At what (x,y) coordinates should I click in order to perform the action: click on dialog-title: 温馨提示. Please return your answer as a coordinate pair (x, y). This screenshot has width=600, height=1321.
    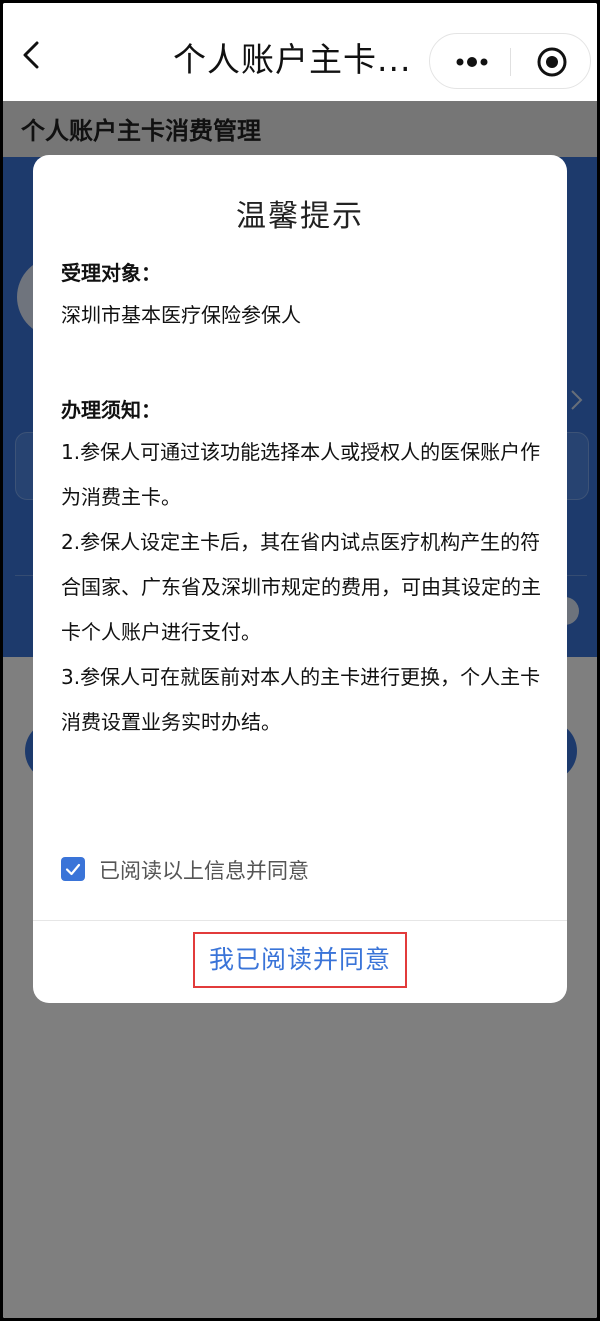
    Looking at the image, I should click on (300, 216).